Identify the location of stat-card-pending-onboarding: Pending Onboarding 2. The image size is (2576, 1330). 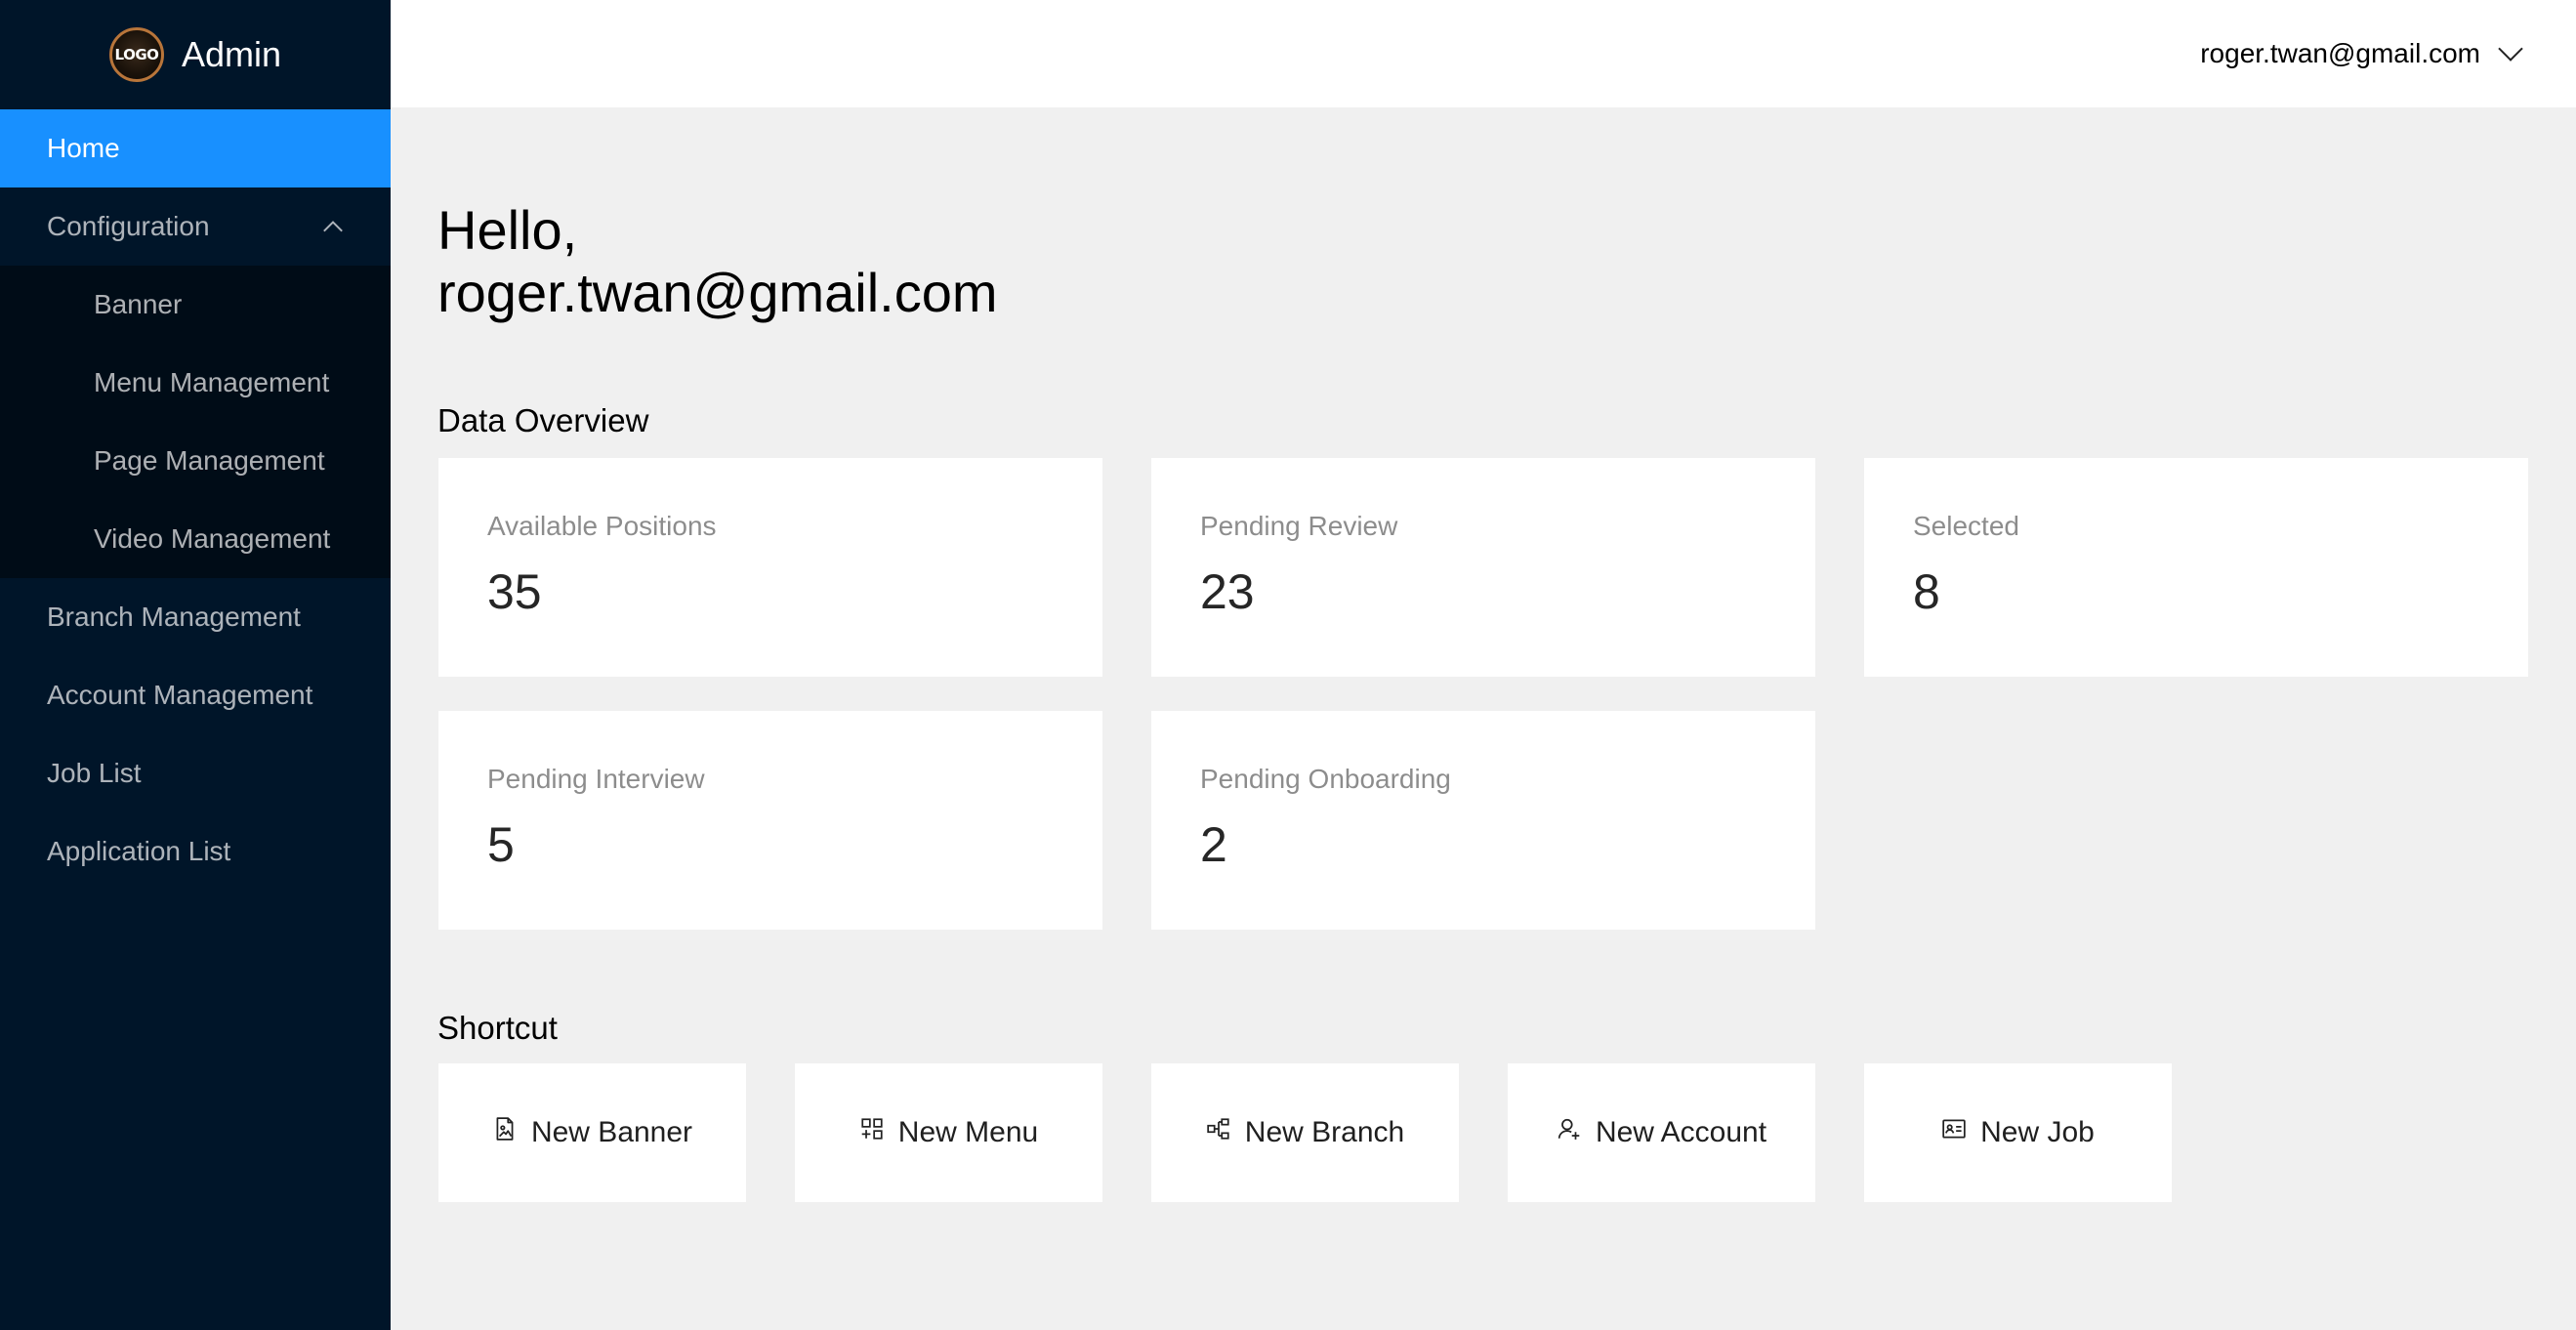
(1483, 820).